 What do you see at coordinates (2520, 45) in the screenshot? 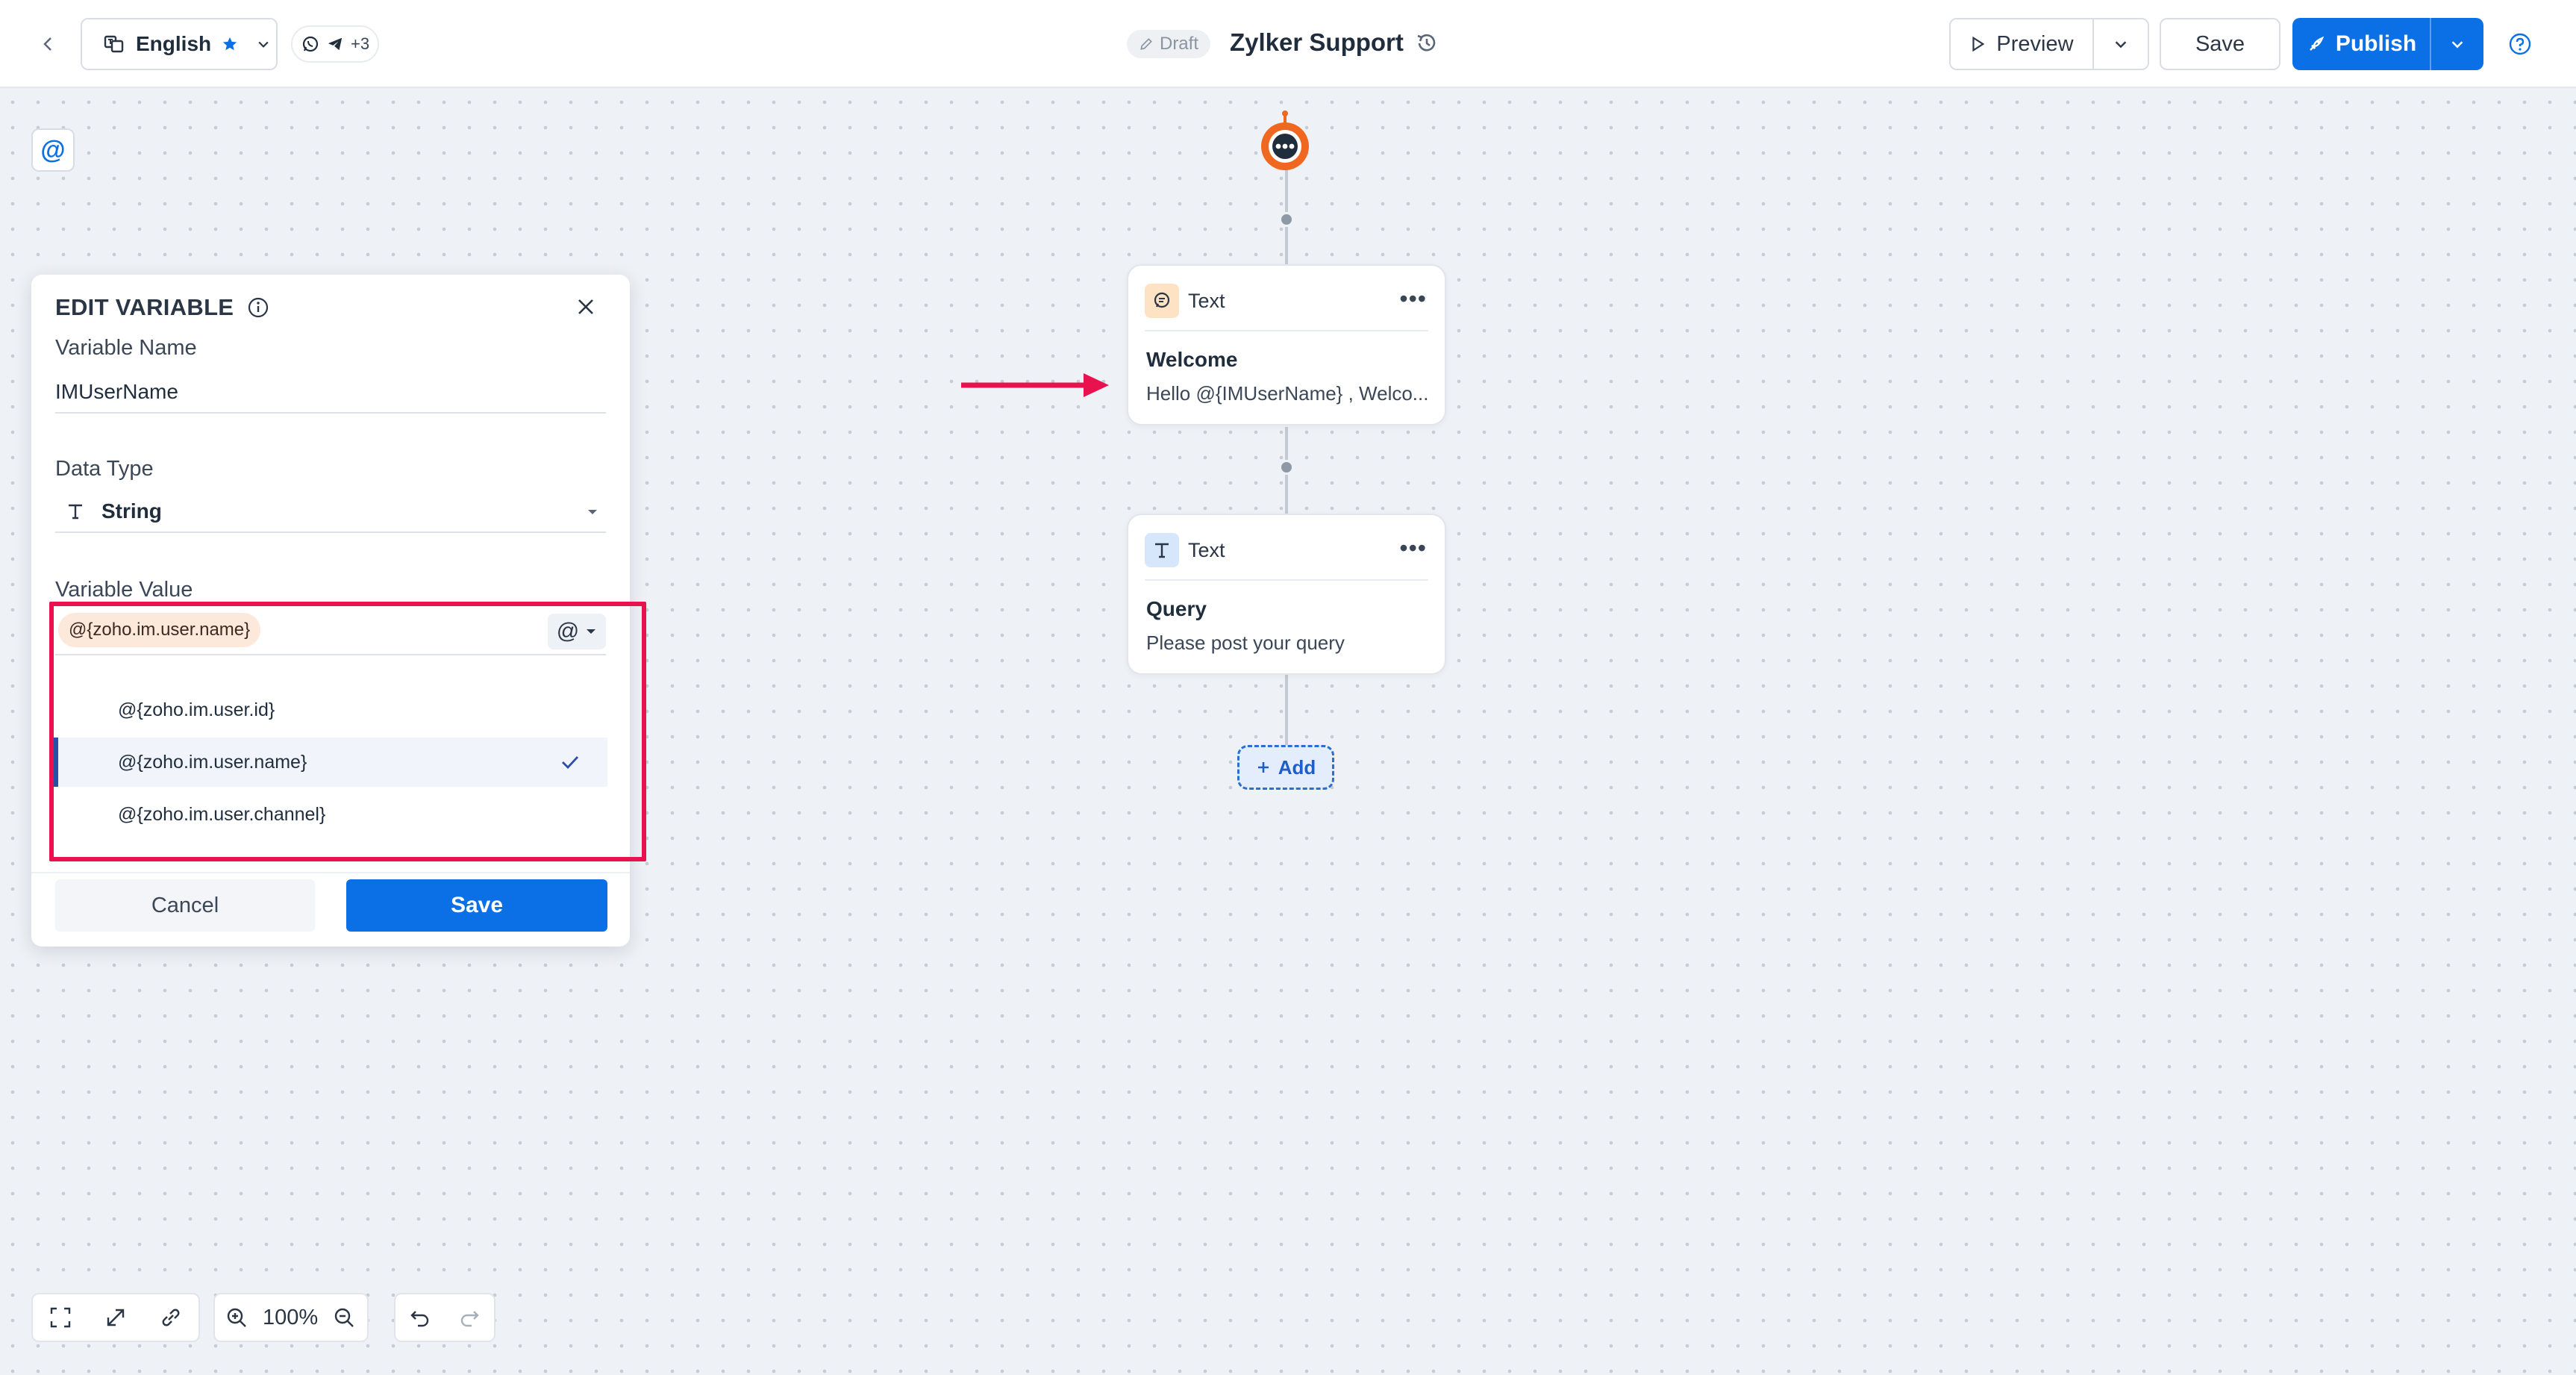
I see `help-icon` at bounding box center [2520, 45].